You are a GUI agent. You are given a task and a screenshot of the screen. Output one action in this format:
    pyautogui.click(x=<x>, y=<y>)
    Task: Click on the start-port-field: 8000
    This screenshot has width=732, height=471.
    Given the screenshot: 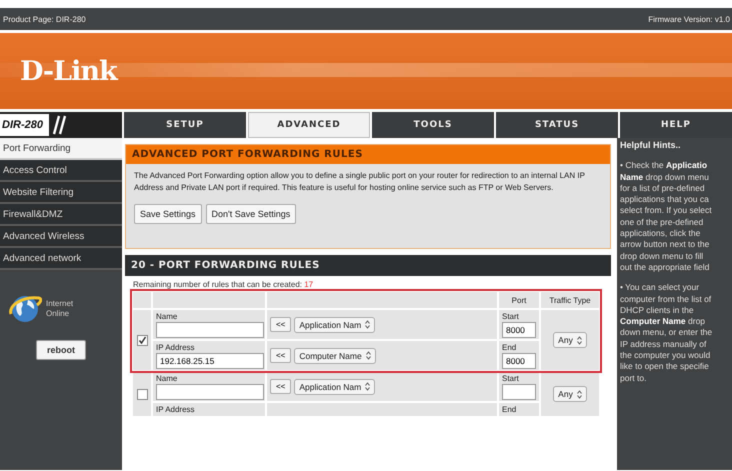 What is the action you would take?
    pyautogui.click(x=519, y=330)
    